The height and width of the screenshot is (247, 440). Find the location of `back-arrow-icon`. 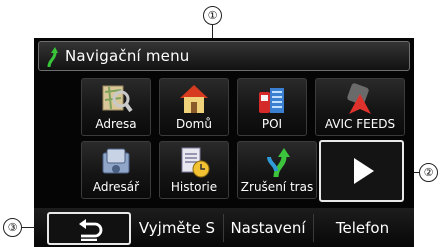

back-arrow-icon is located at coordinates (91, 230).